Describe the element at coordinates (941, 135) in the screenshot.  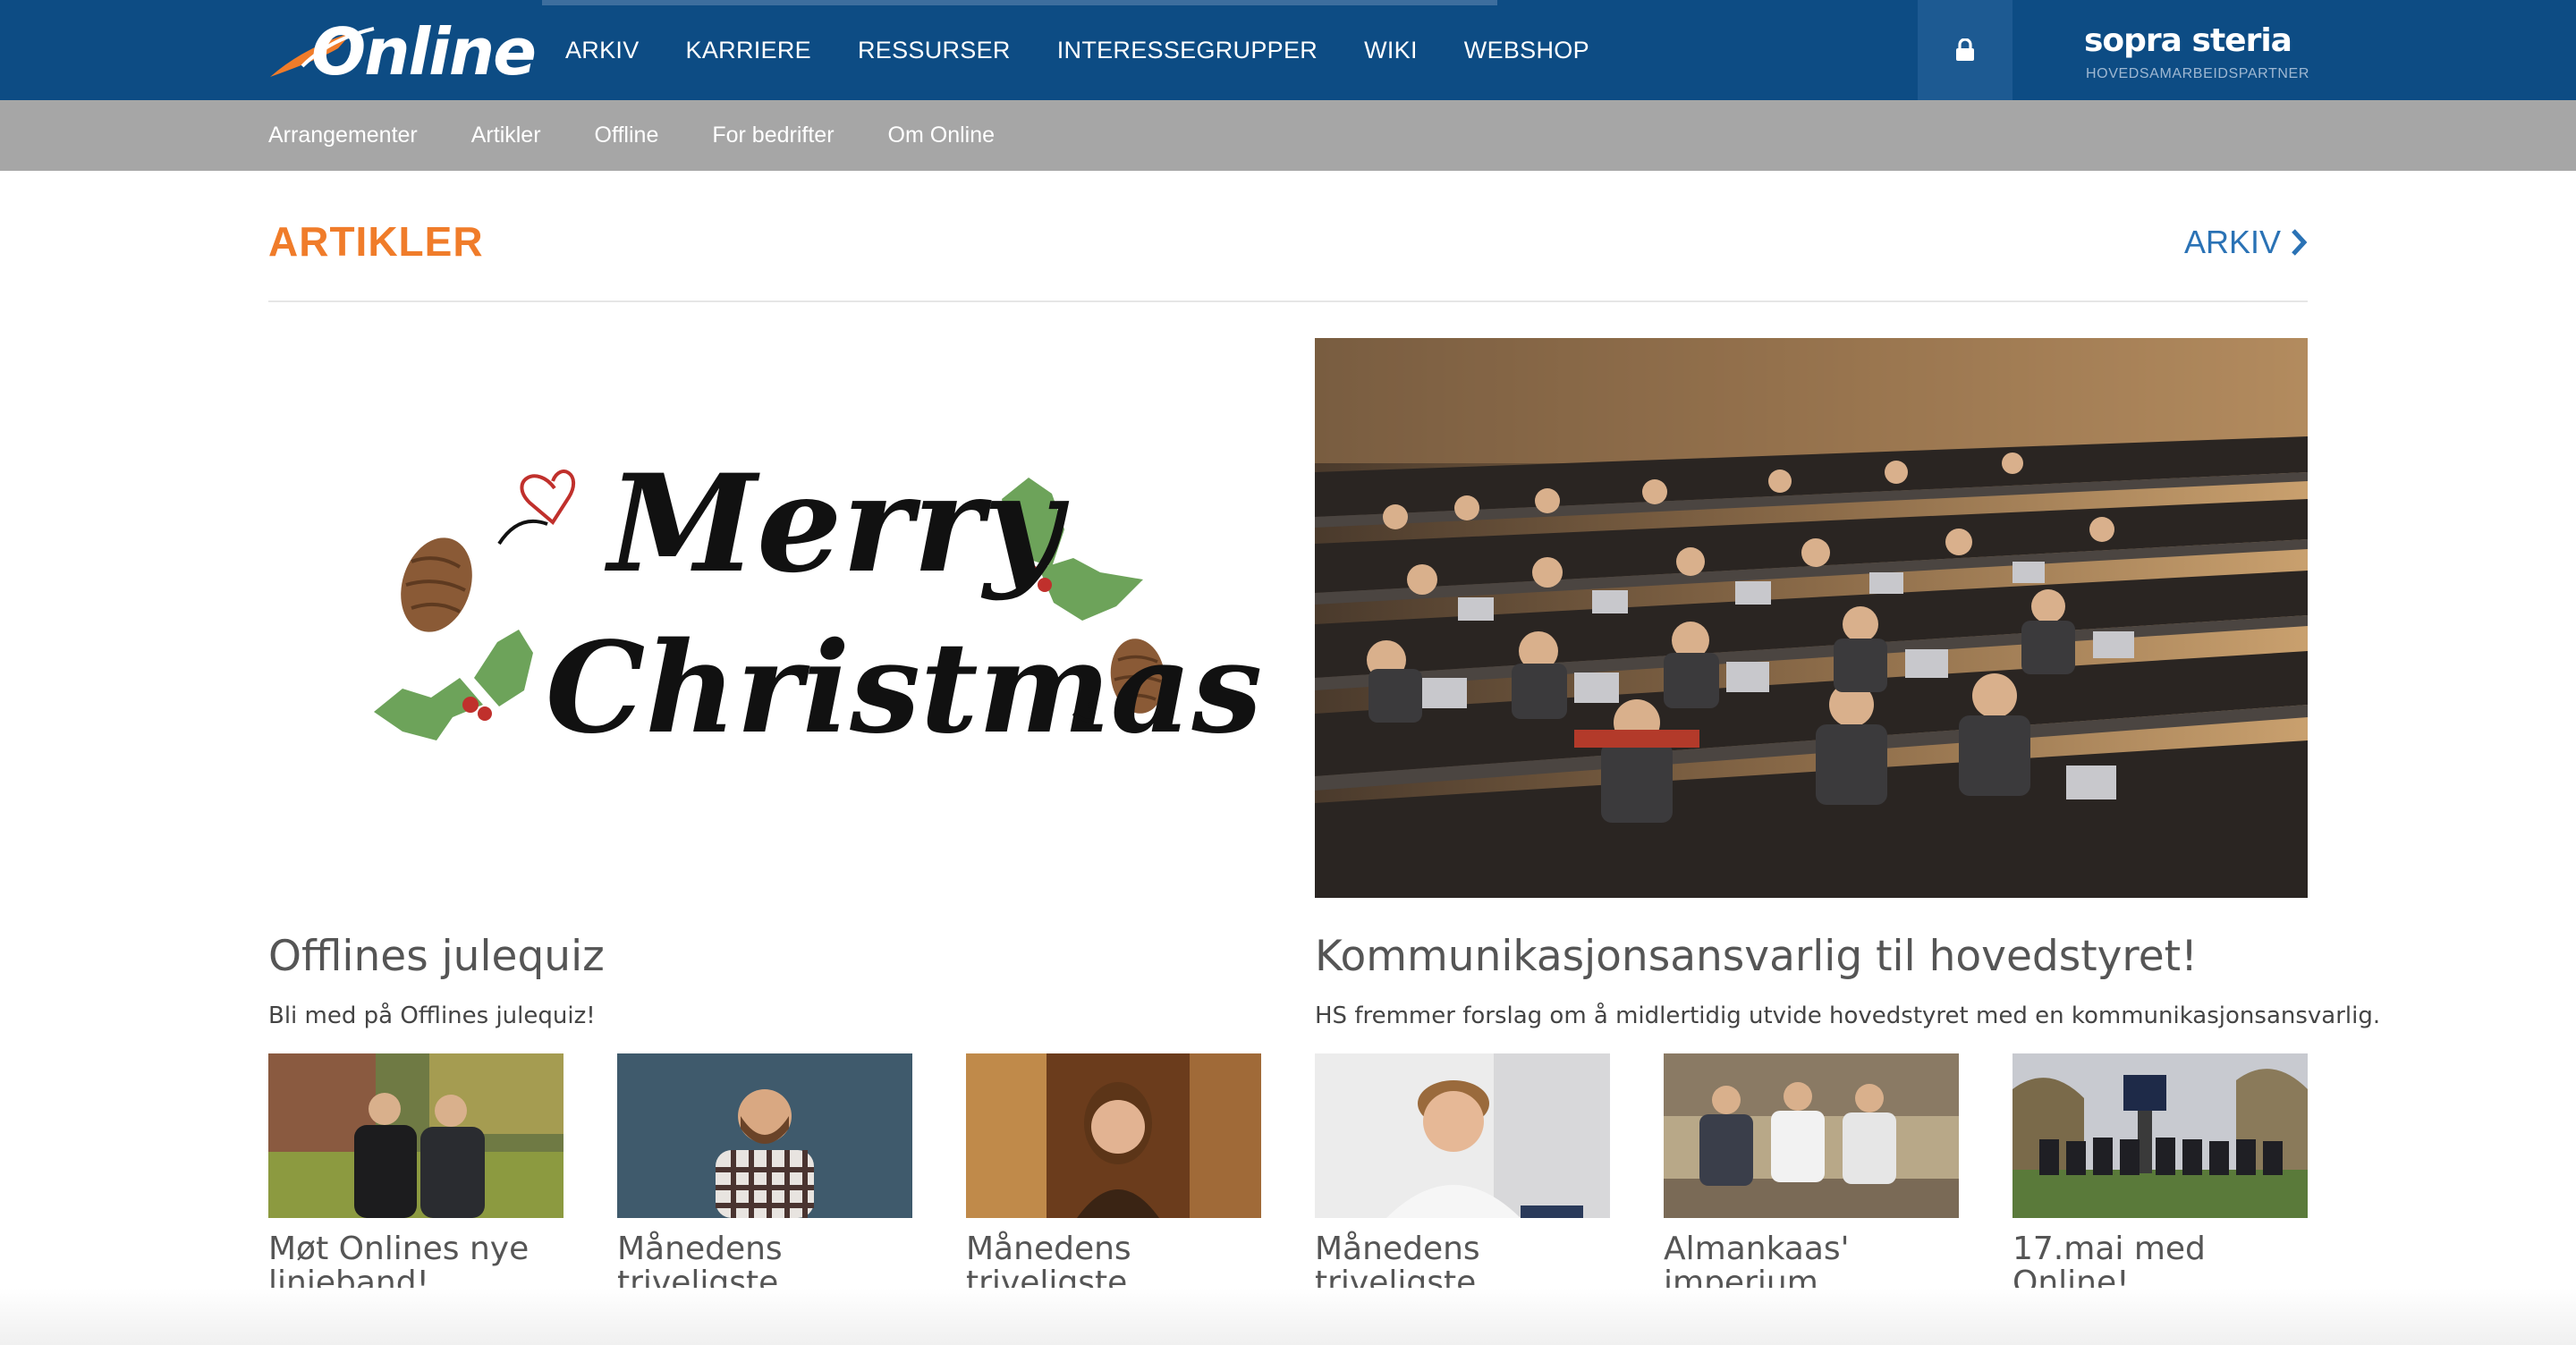
I see `subnav-item-om-online: Om Online` at that location.